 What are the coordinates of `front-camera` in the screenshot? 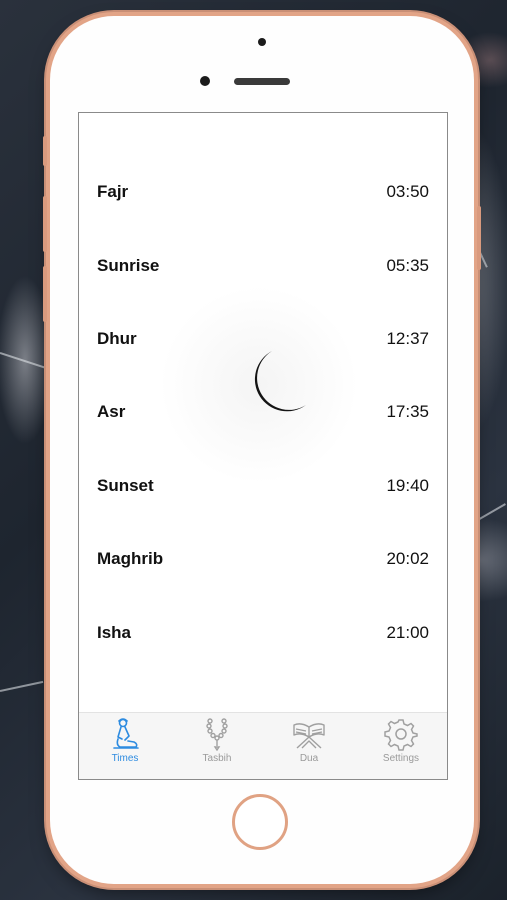 It's located at (262, 42).